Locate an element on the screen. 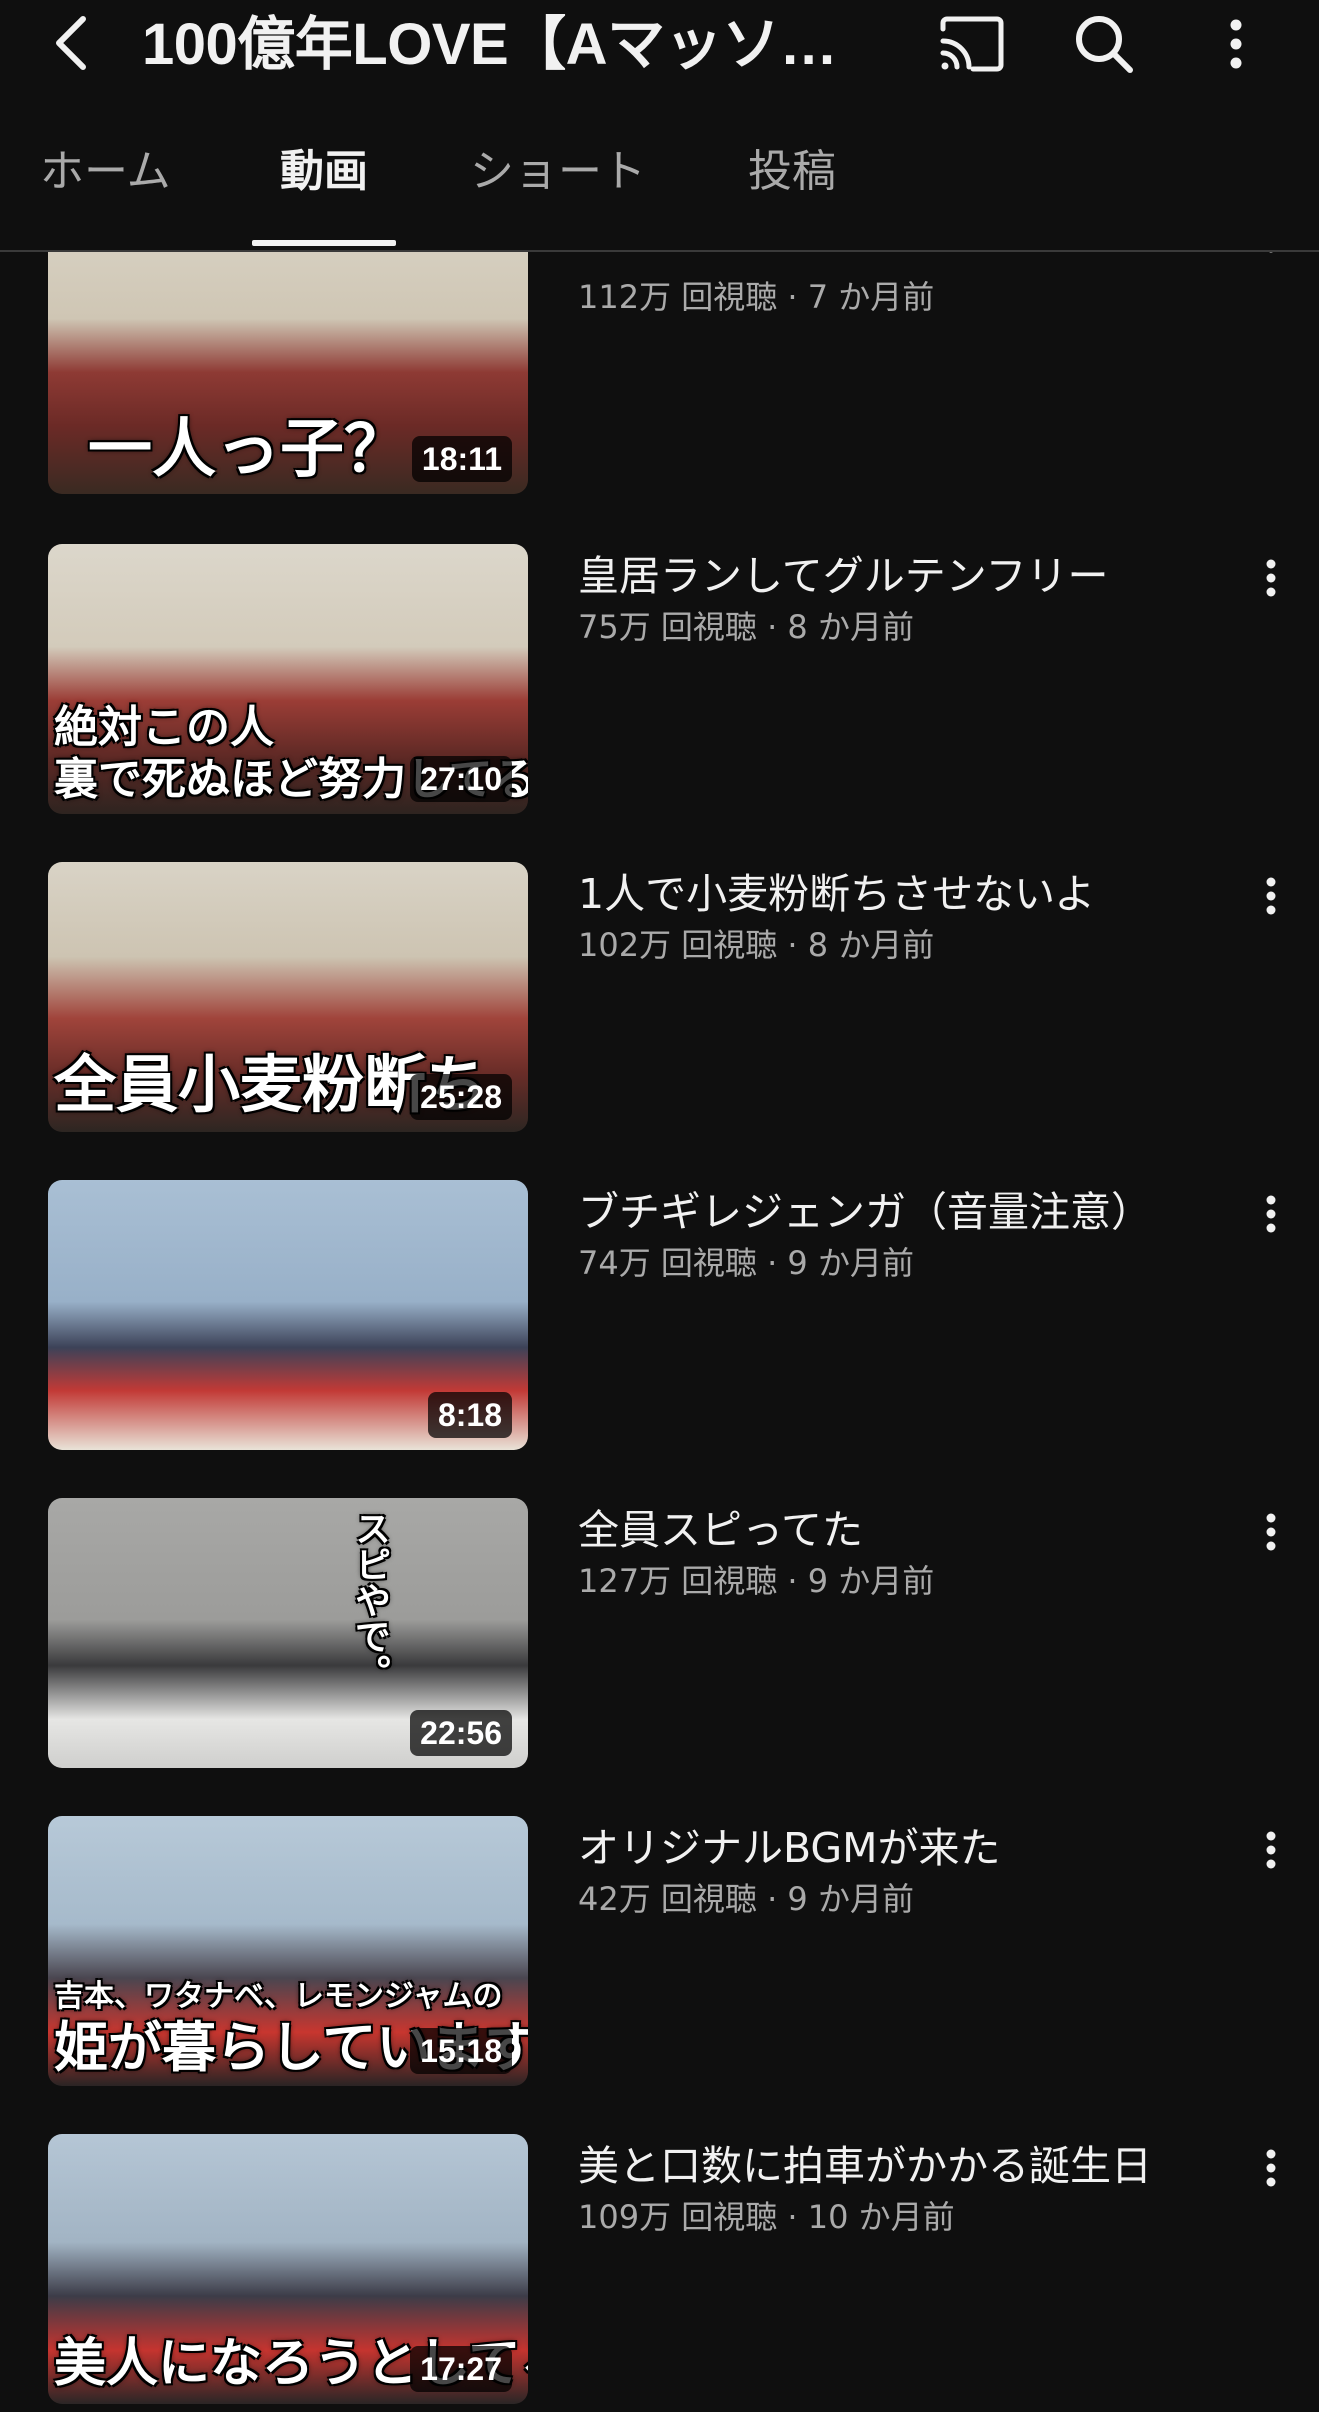 Image resolution: width=1319 pixels, height=2412 pixels. video-title: 美と口数に拍車がかかる誕生日 is located at coordinates (908, 2168).